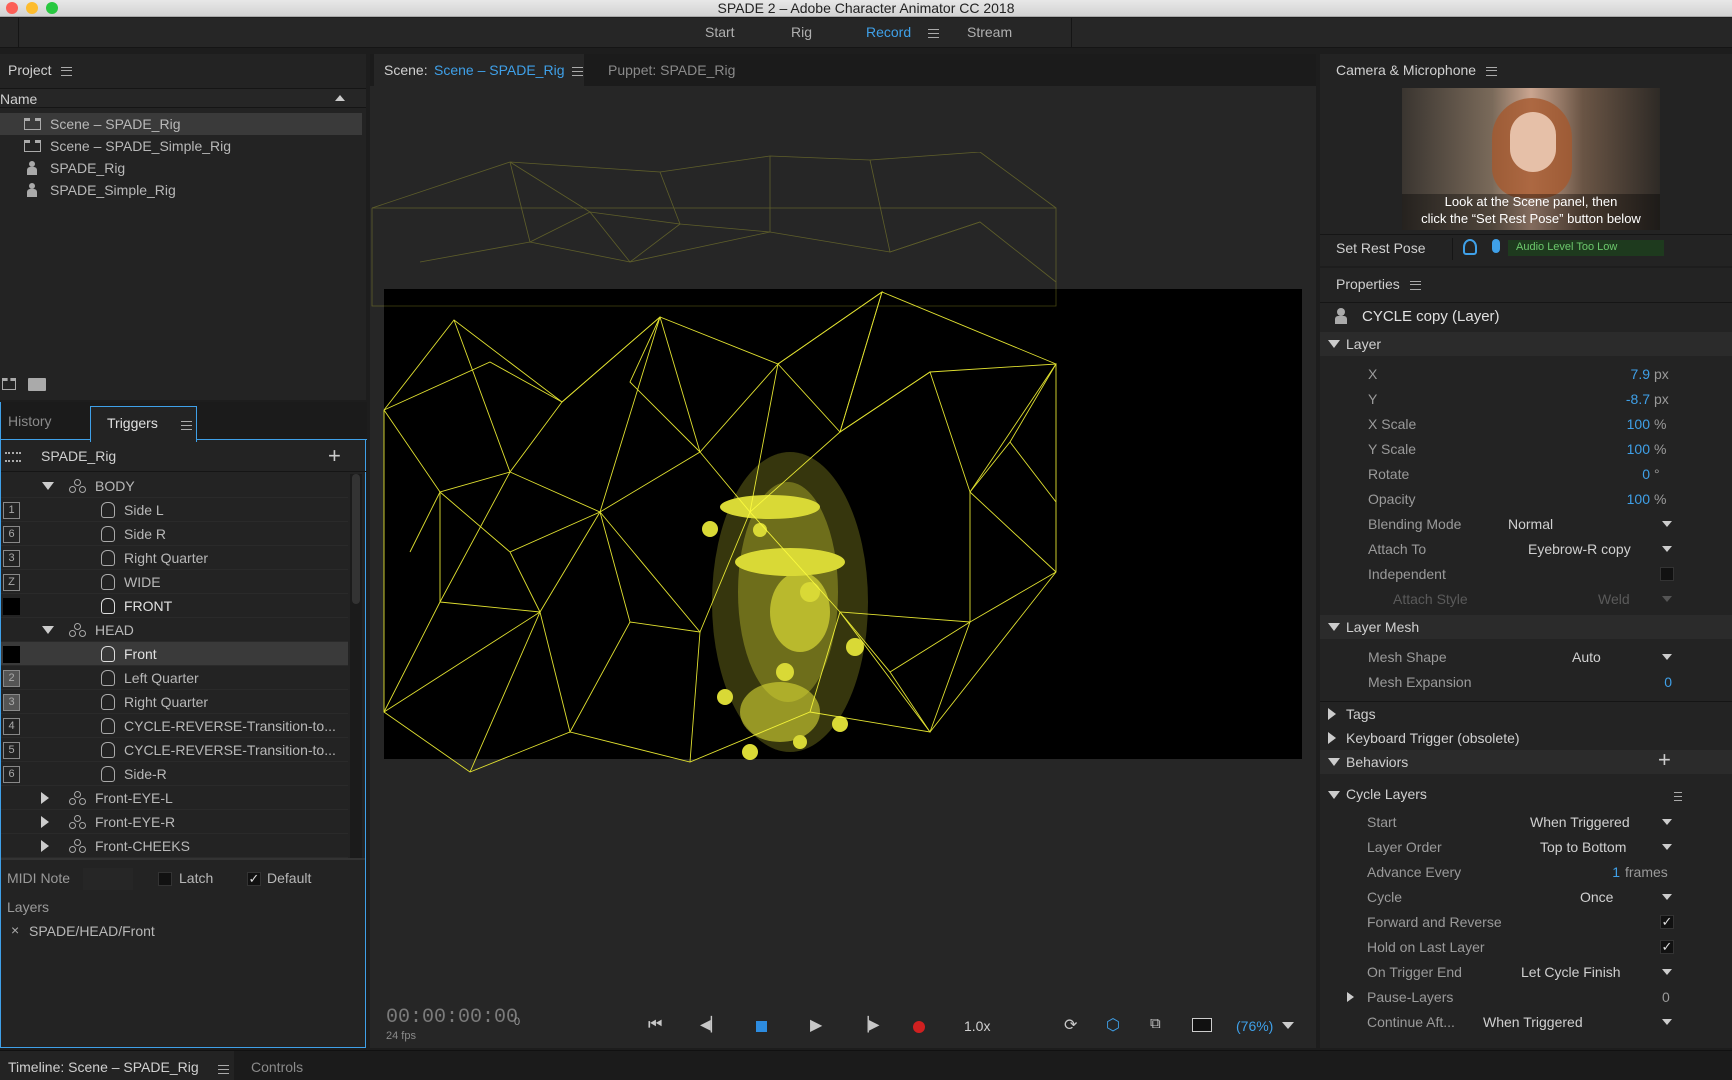 The height and width of the screenshot is (1080, 1732). Describe the element at coordinates (1636, 682) in the screenshot. I see `mesh-expansion-value: 0` at that location.